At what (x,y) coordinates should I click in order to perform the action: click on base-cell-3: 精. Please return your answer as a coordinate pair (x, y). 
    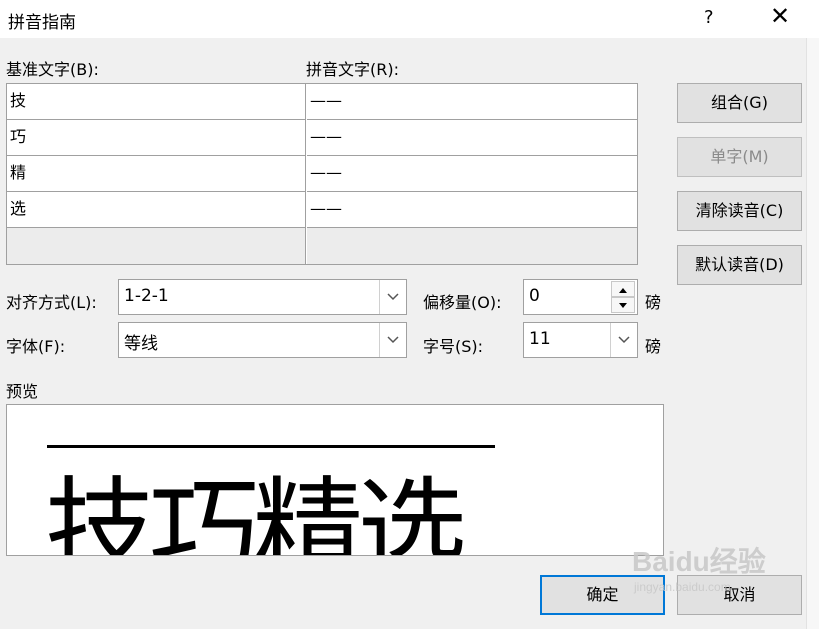
    Looking at the image, I should click on (156, 174).